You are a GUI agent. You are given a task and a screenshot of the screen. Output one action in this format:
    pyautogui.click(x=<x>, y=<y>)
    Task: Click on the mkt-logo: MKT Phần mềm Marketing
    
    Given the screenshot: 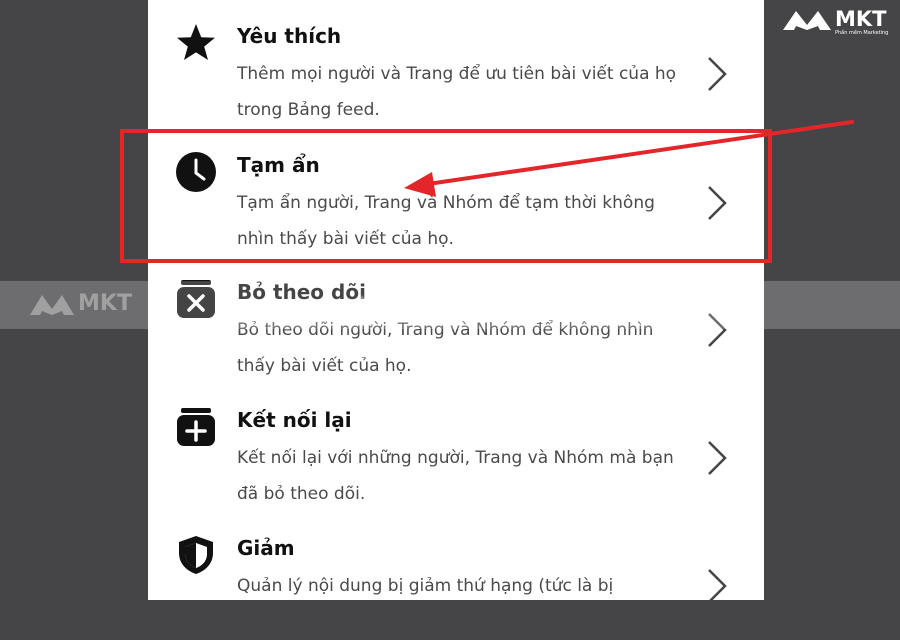 What is the action you would take?
    pyautogui.click(x=835, y=26)
    